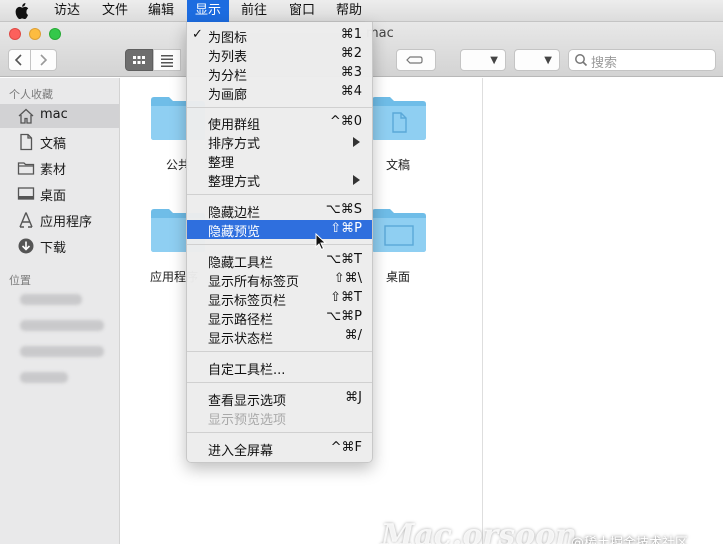 This screenshot has width=723, height=544. I want to click on action-popup: ▼, so click(537, 60).